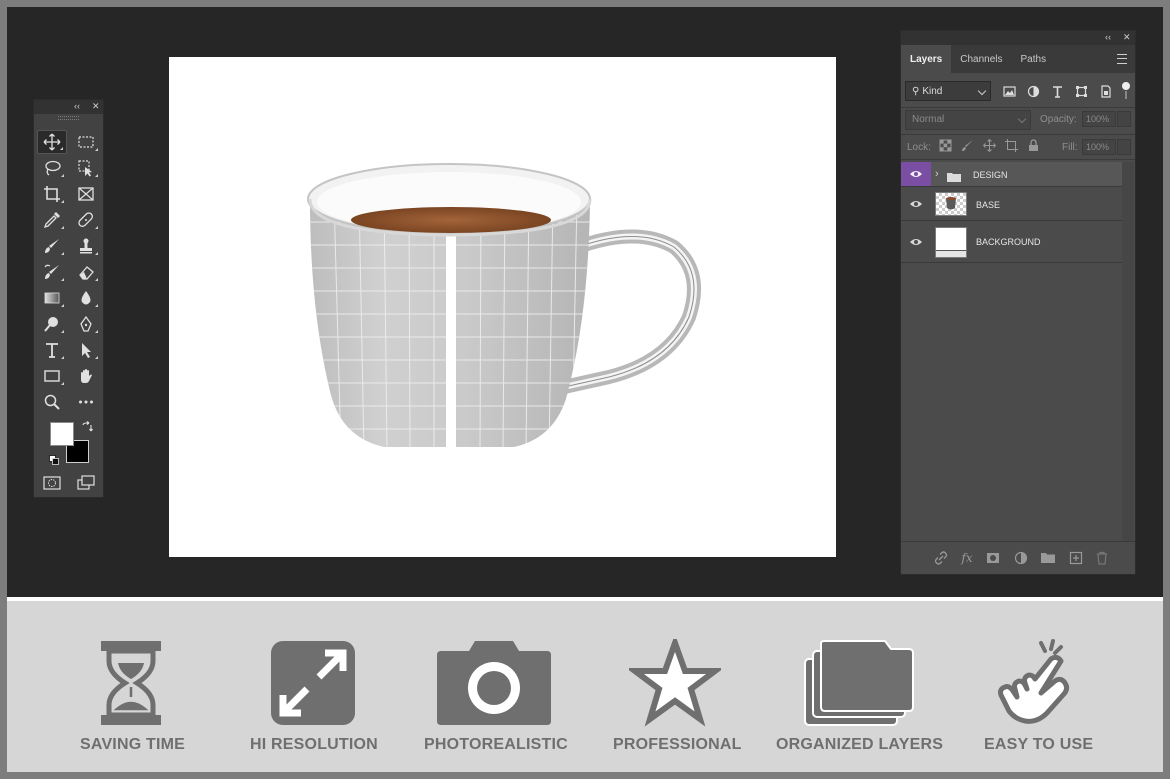  Describe the element at coordinates (937, 174) in the screenshot. I see `expand-chevron-icon: ›` at that location.